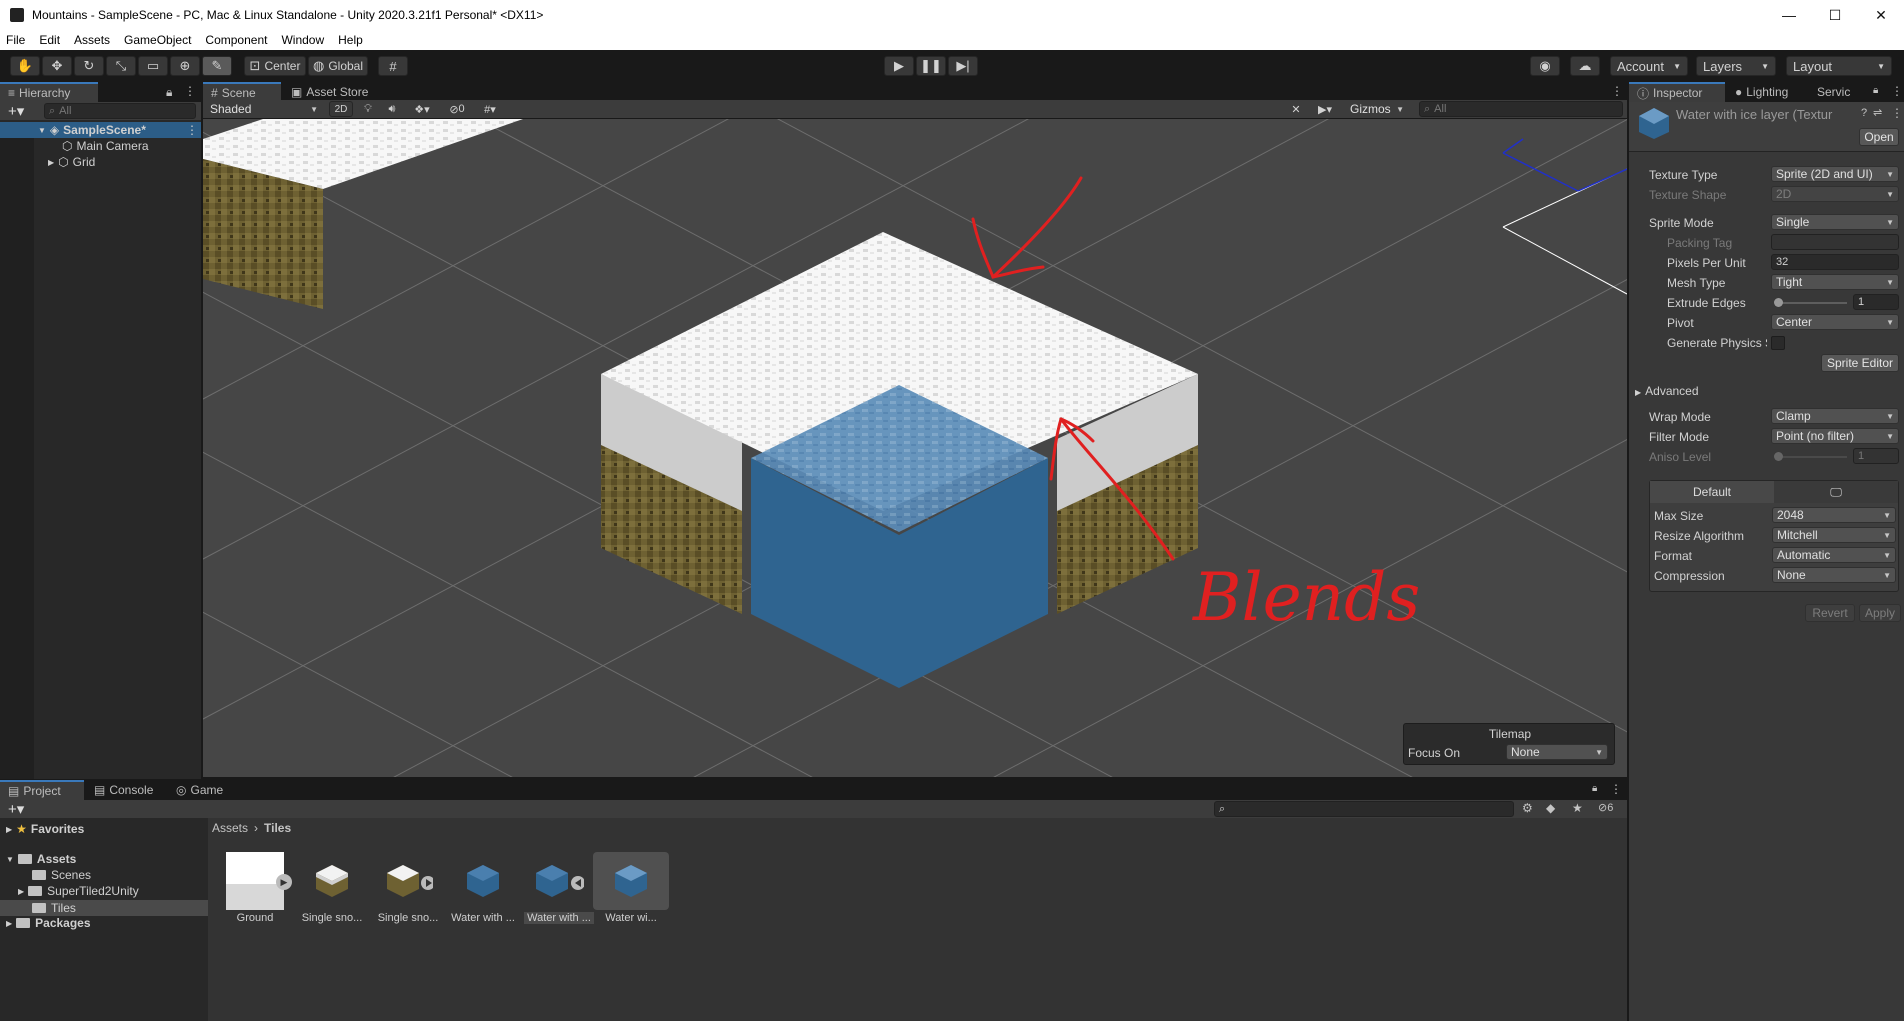  I want to click on expand-play-icon: ▶, so click(284, 882).